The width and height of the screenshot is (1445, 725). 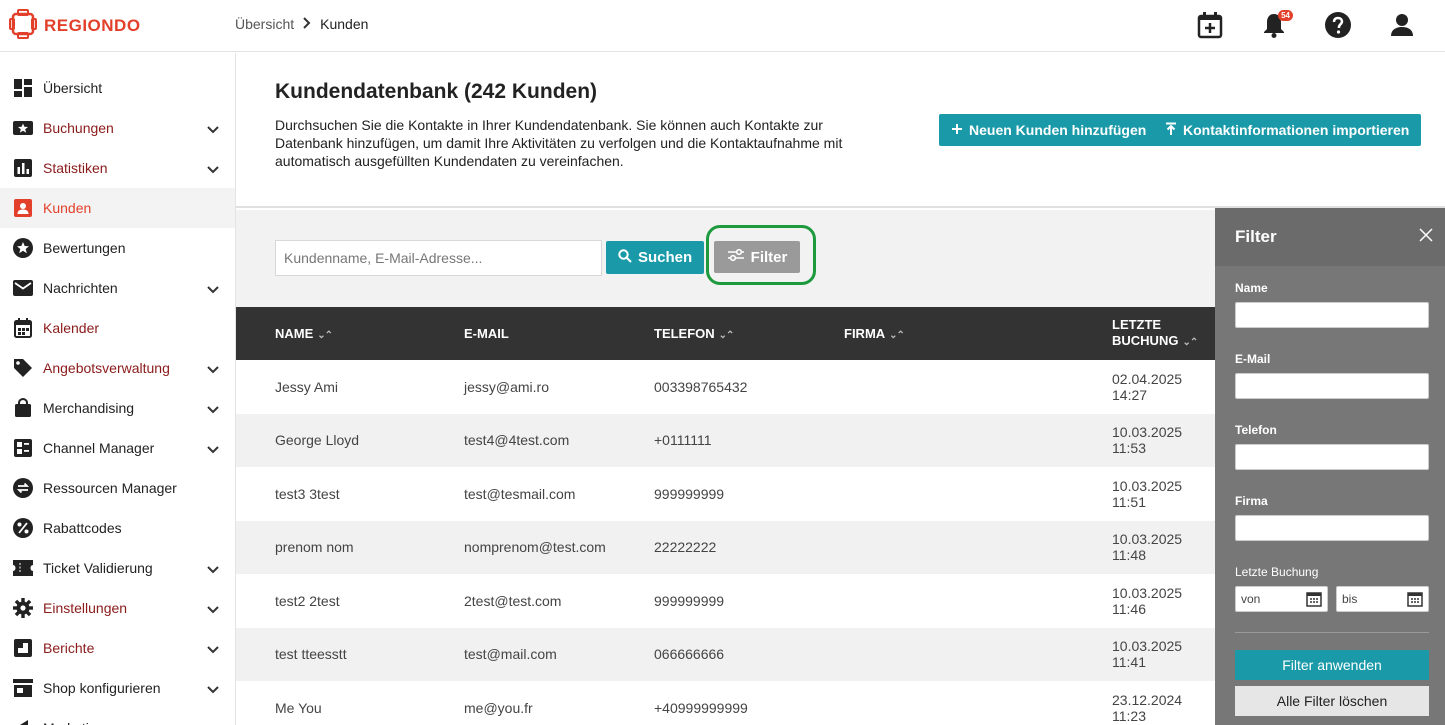 I want to click on filter-name-input, so click(x=1332, y=315).